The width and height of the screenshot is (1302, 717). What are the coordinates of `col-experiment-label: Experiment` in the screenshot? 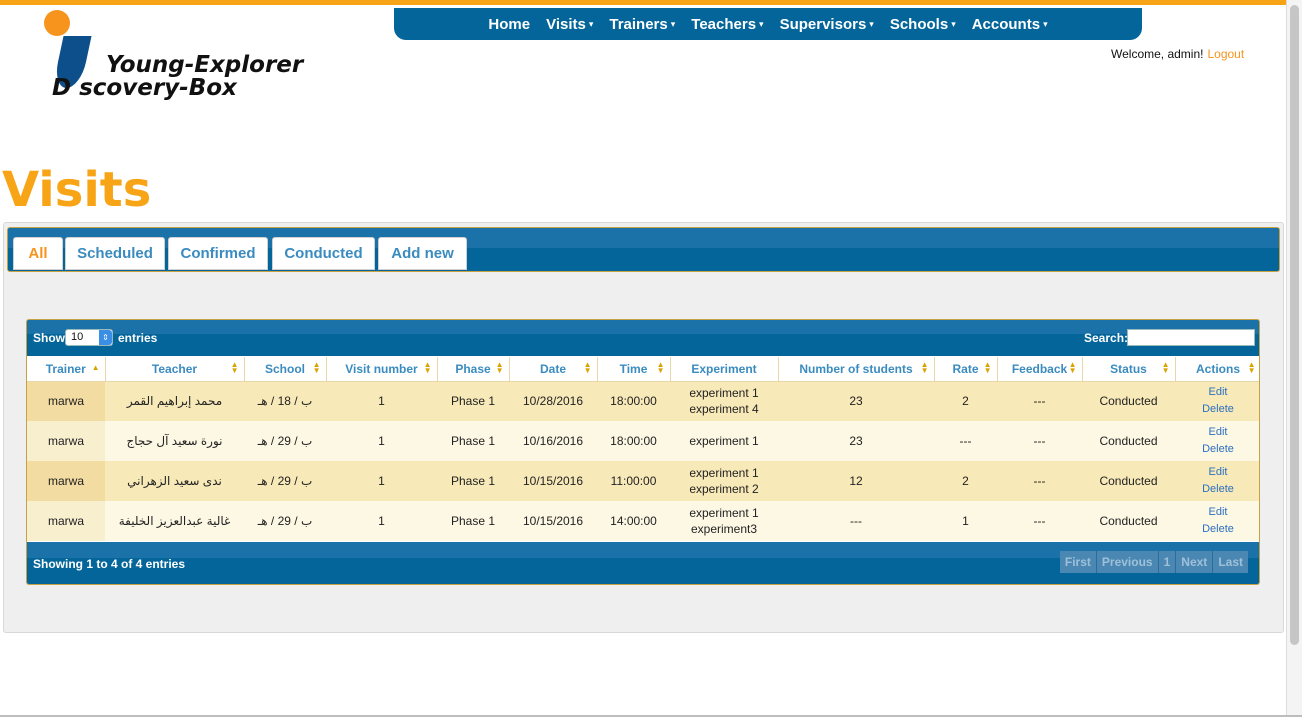 It's located at (724, 368).